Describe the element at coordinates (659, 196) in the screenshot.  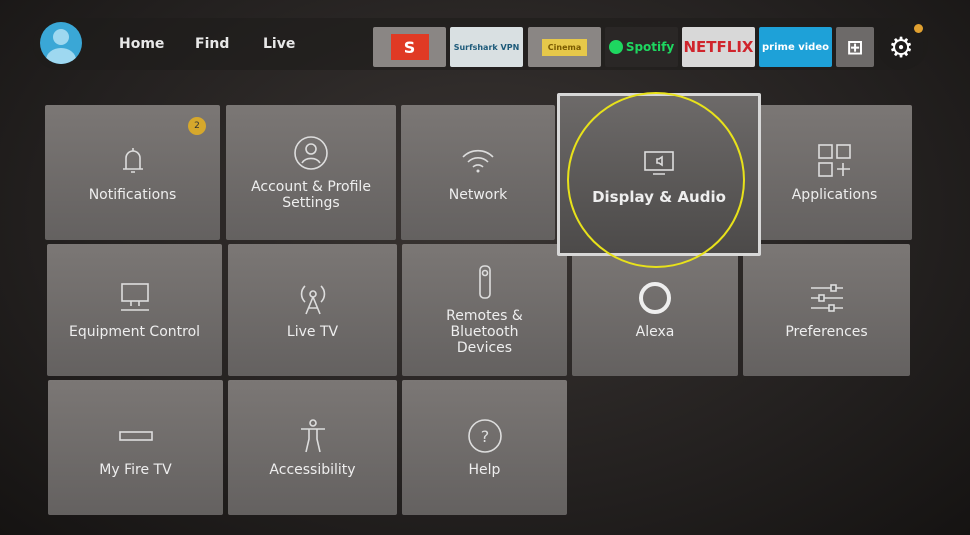
I see `tile-label: Display & Audio` at that location.